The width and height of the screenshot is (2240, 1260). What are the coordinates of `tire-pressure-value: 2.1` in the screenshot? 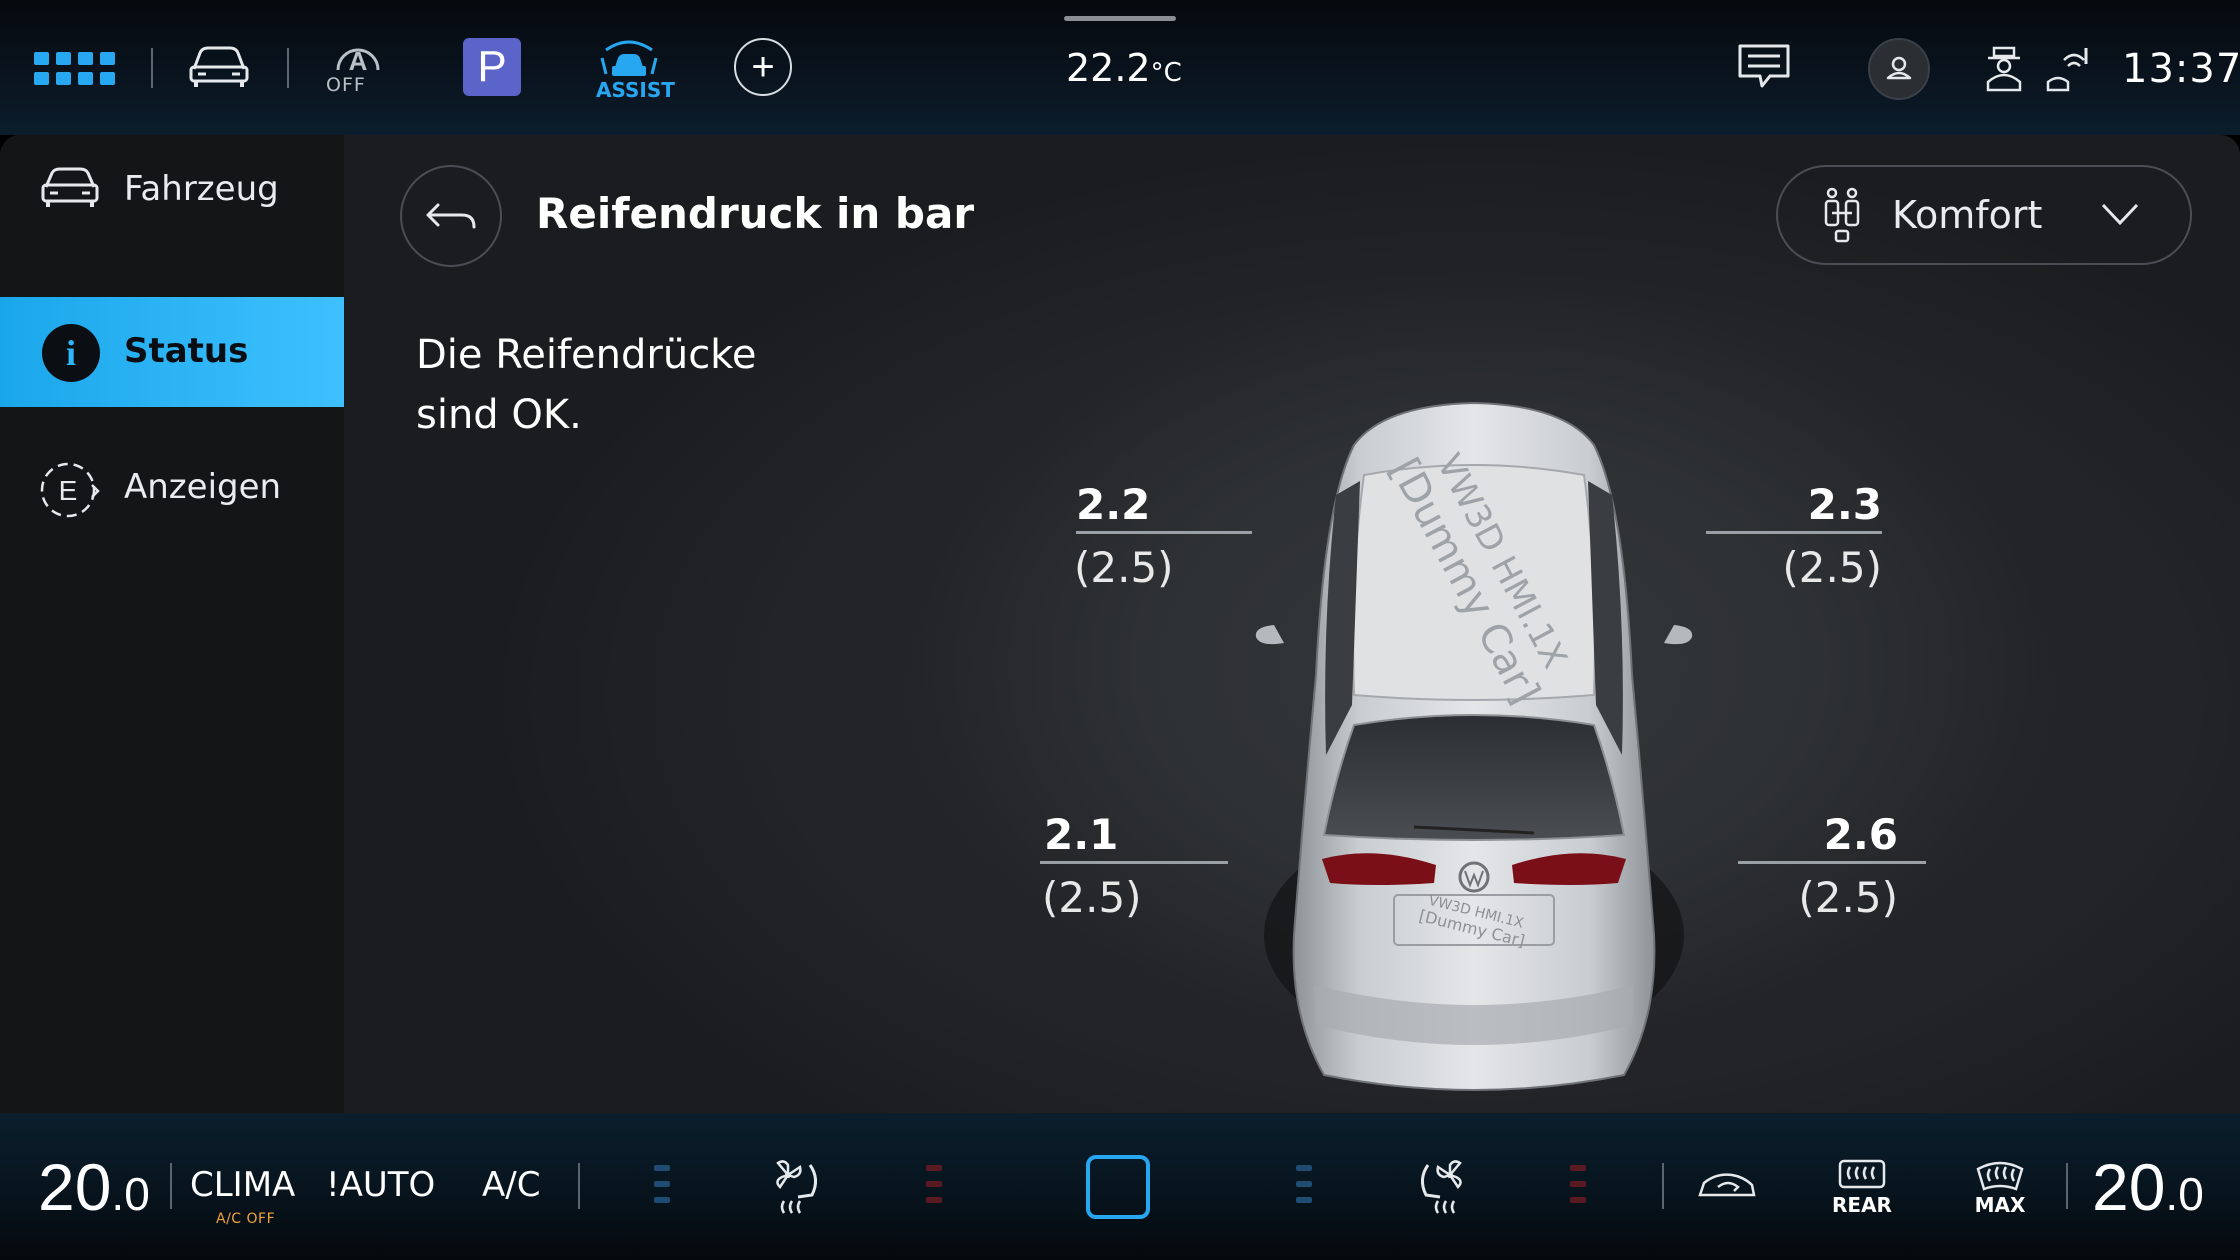 It's located at (1081, 834).